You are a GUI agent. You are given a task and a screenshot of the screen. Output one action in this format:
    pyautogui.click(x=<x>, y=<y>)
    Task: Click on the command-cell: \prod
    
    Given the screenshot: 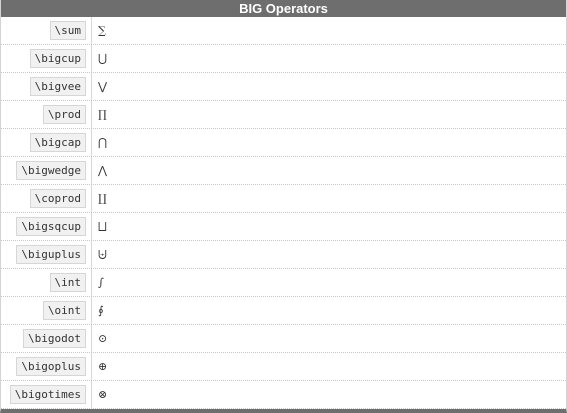 What is the action you would take?
    pyautogui.click(x=46, y=114)
    